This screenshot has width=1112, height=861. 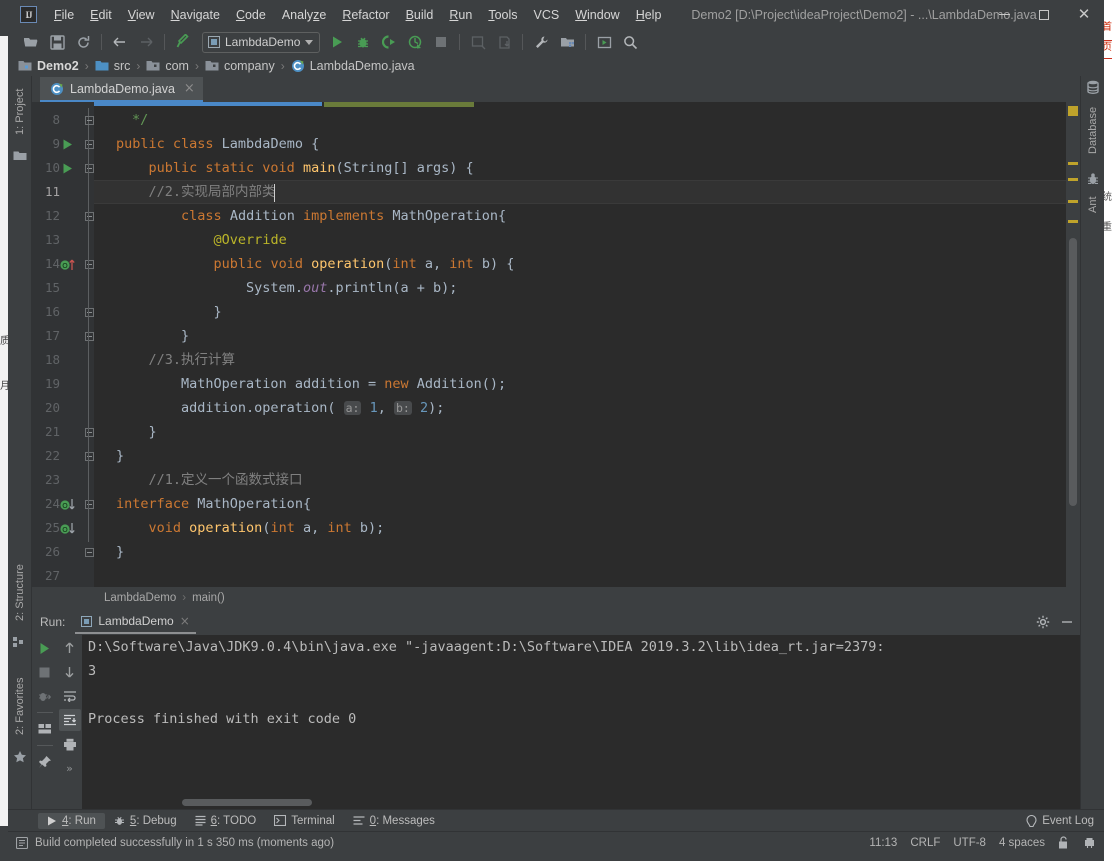 What do you see at coordinates (1073, 372) in the screenshot?
I see `editor-vertical-scrollbar` at bounding box center [1073, 372].